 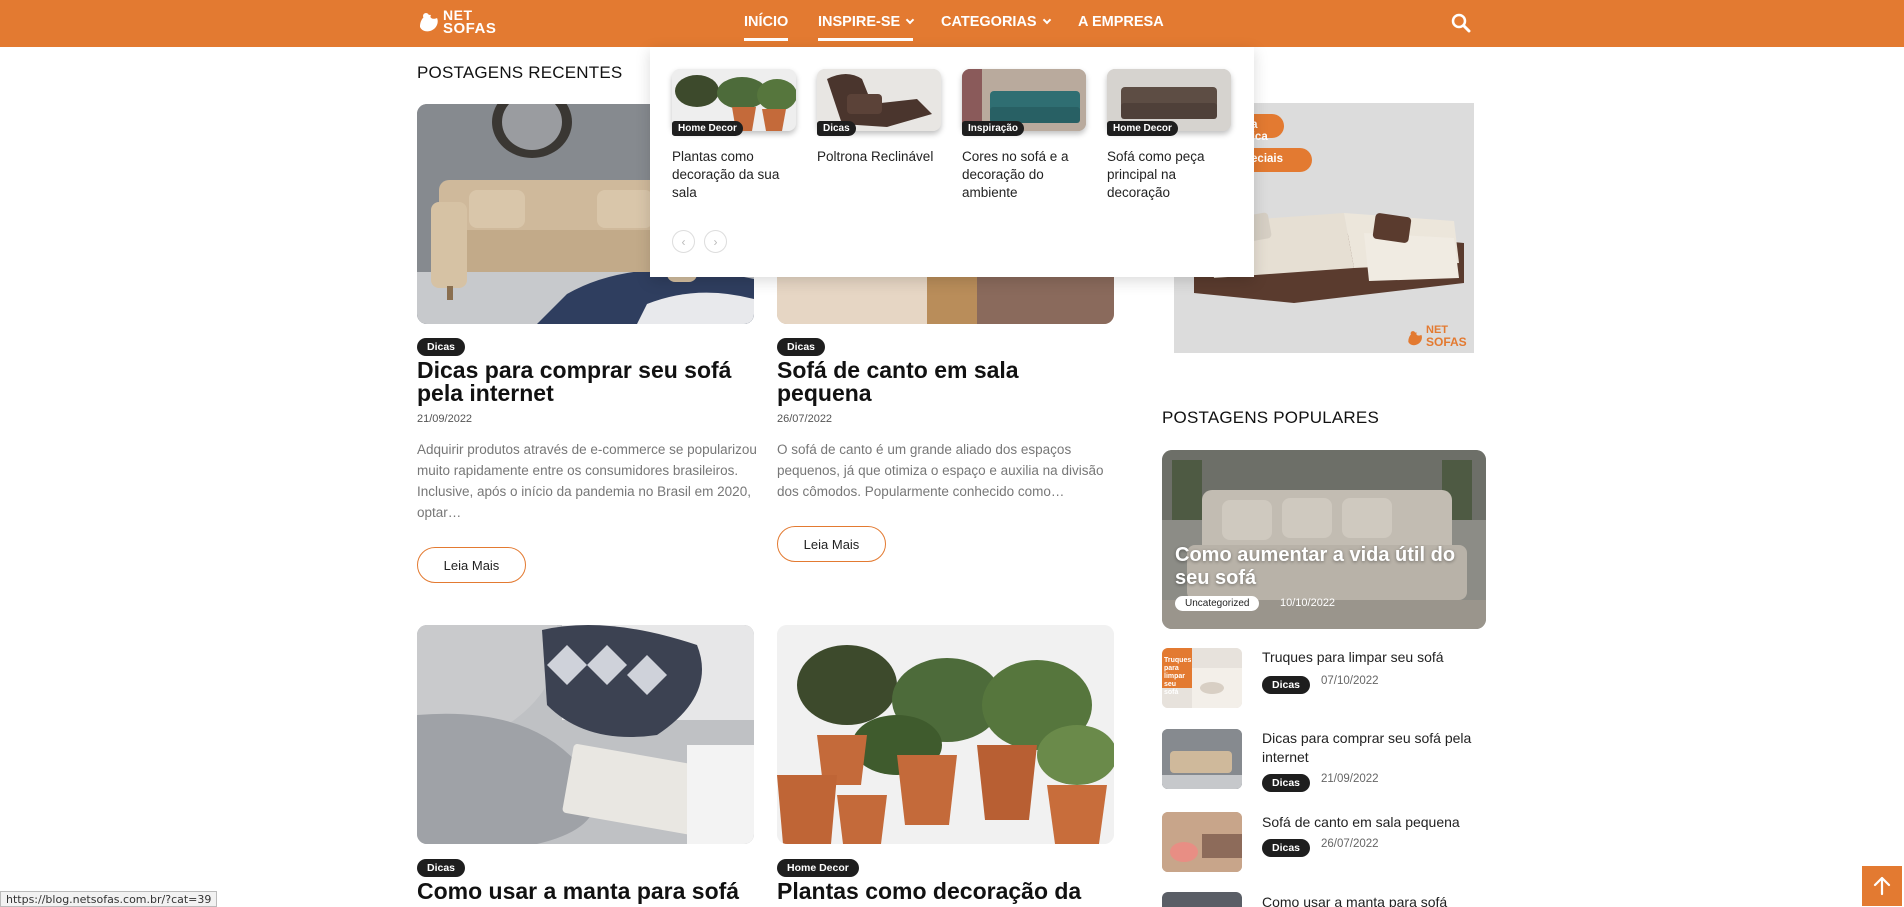 I want to click on post-title: Plantas como decoração da, so click(x=957, y=891).